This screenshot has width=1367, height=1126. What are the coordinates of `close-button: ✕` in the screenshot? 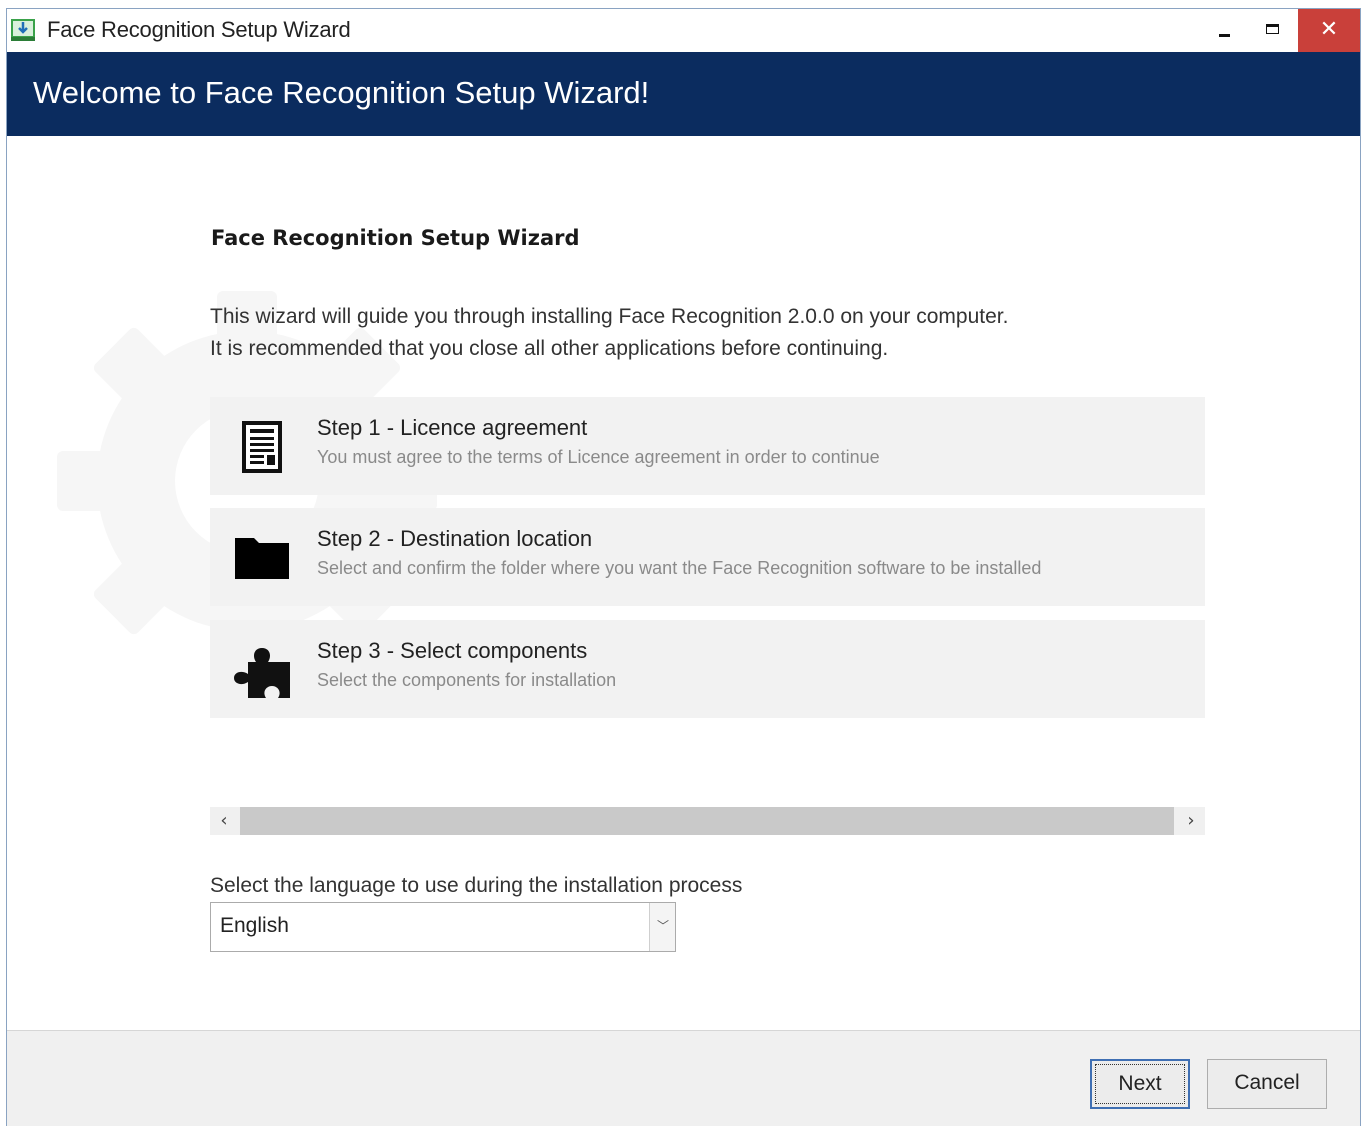 It's located at (1329, 30).